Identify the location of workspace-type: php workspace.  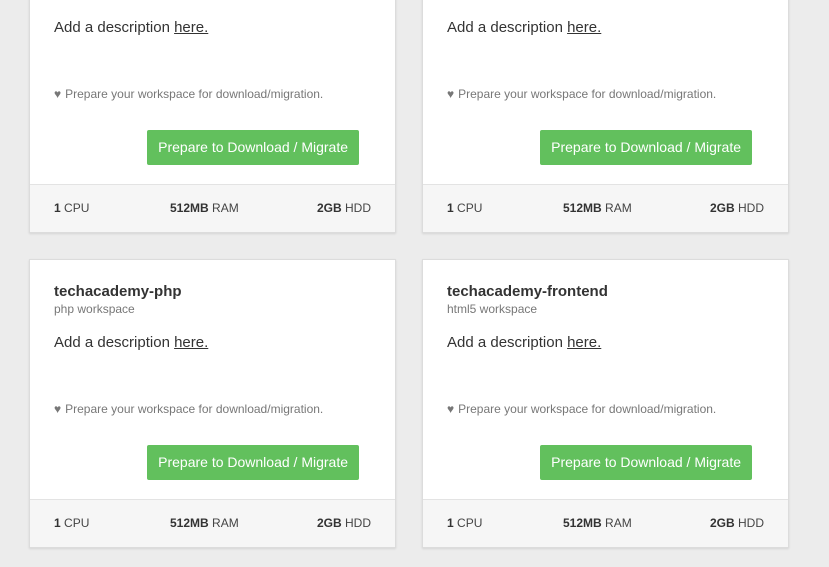
(94, 309).